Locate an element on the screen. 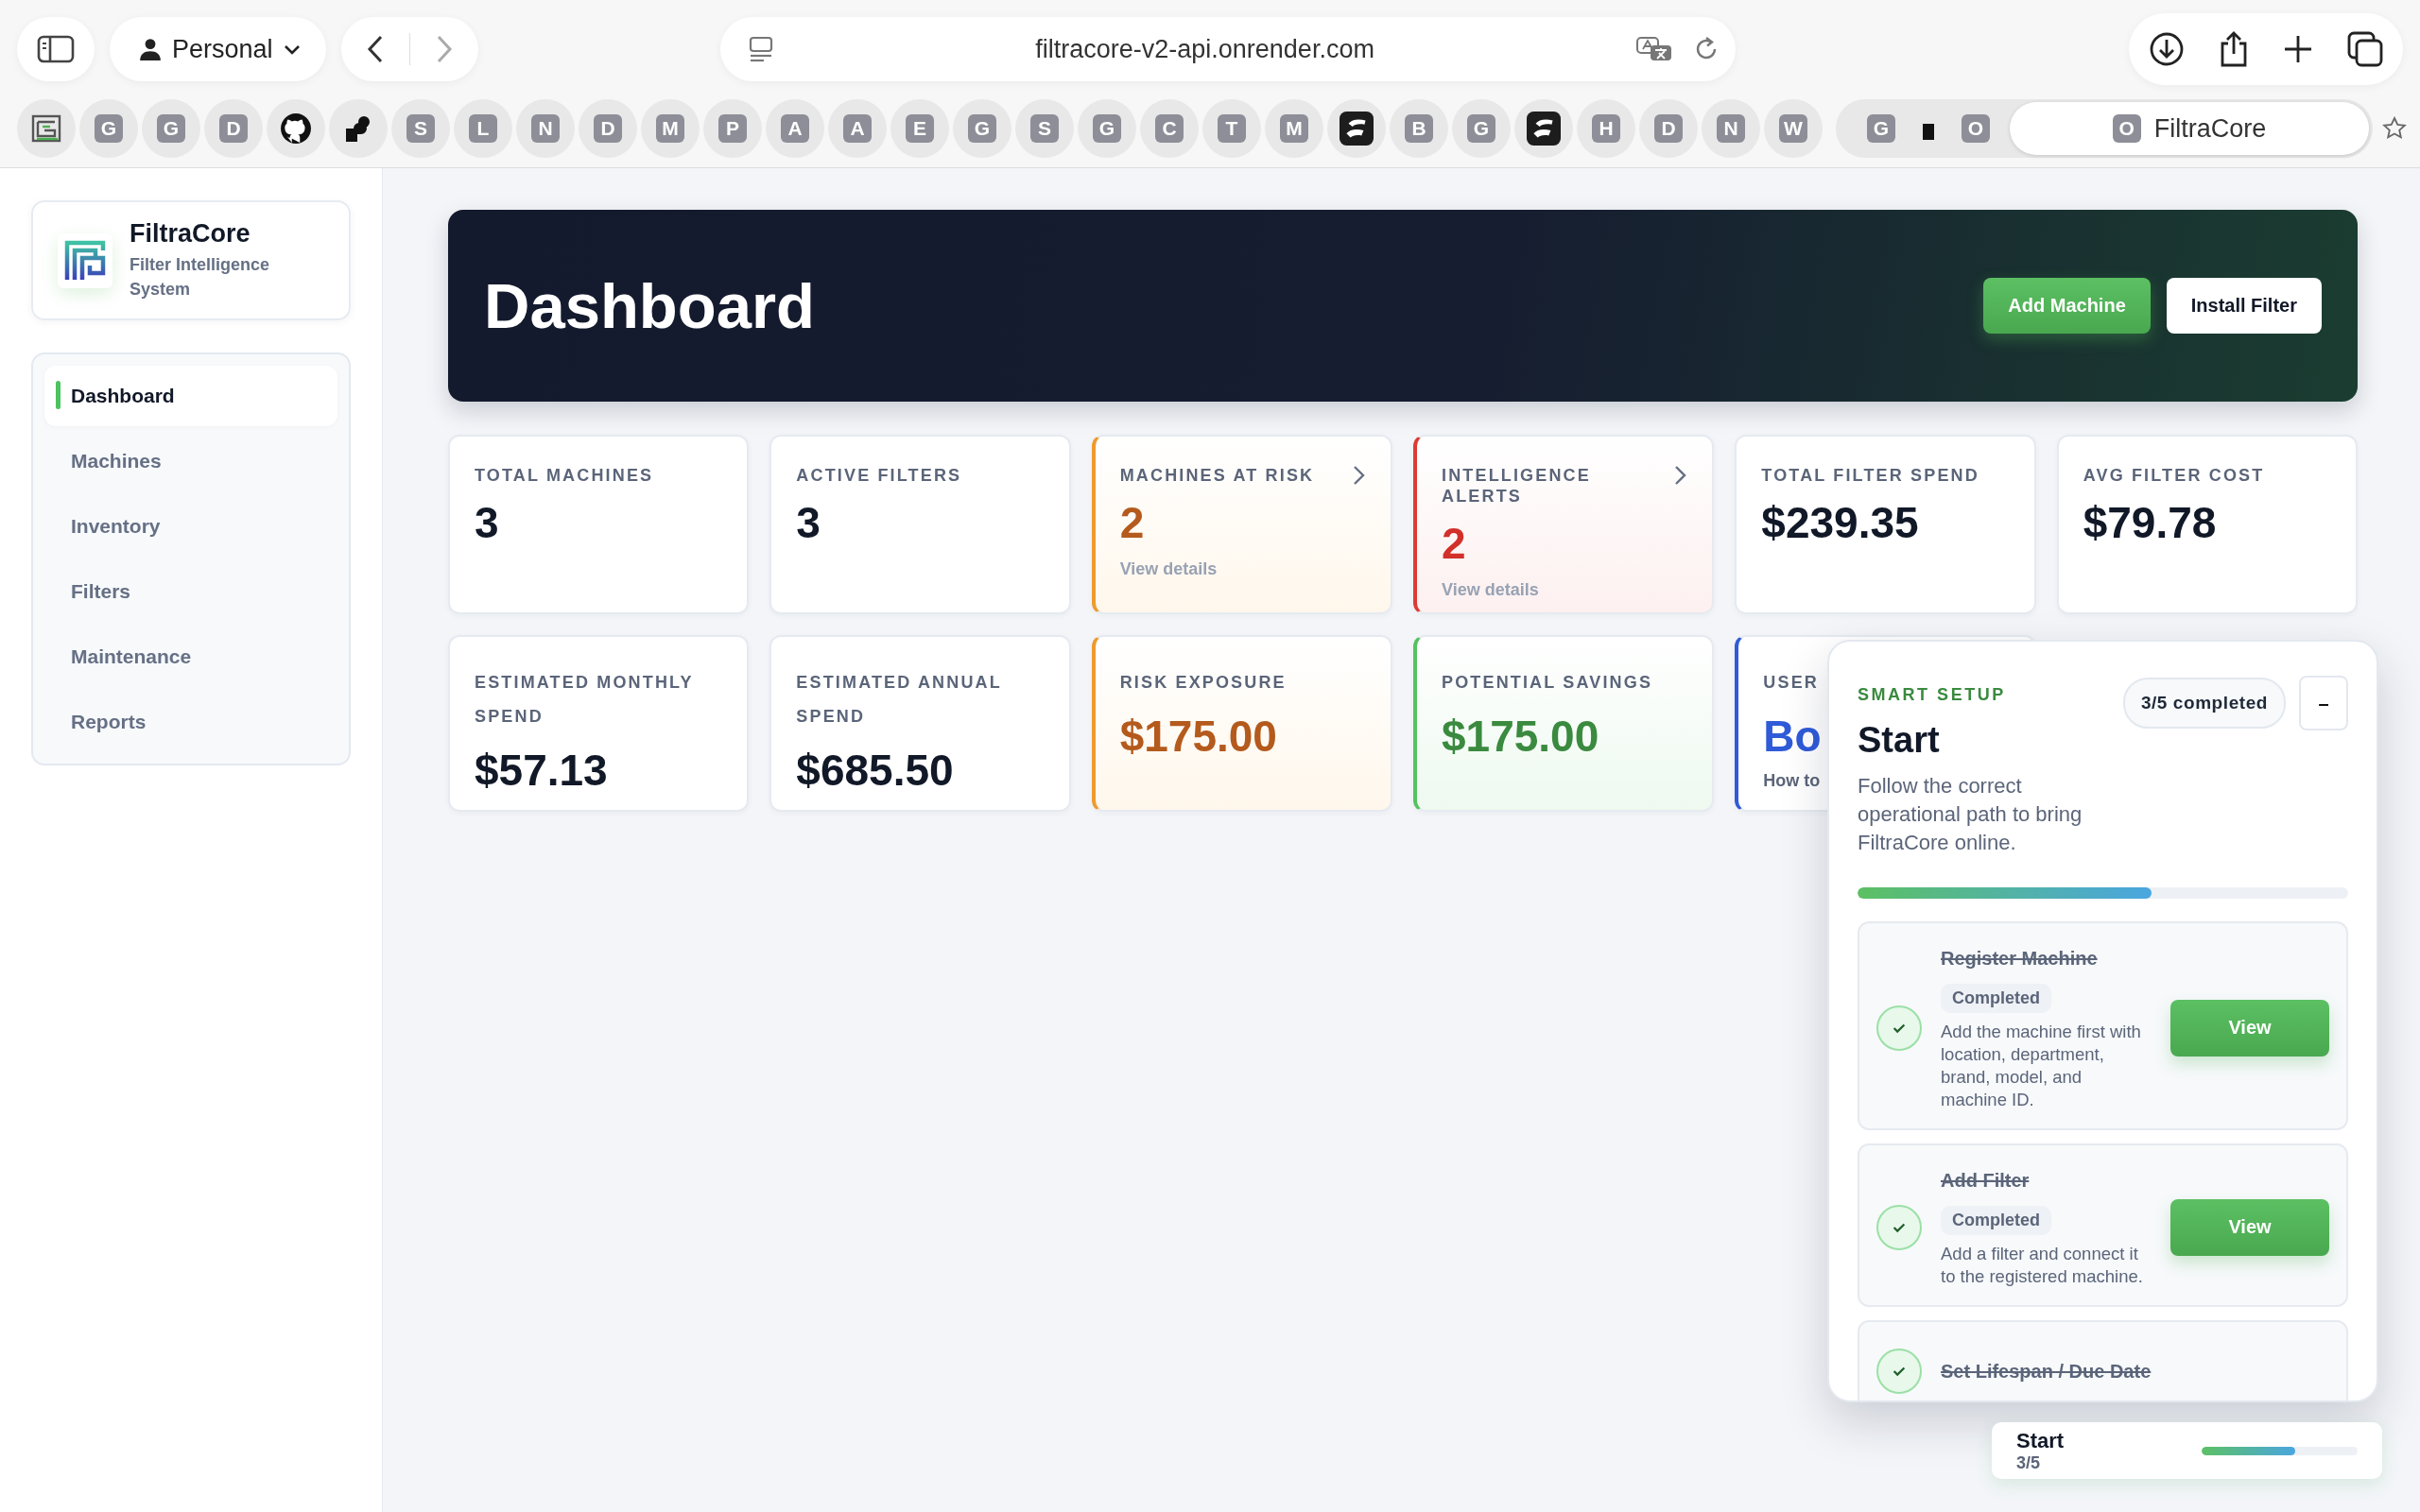  stat-card: MACHINES AT RISK 2 View details is located at coordinates (1241, 524).